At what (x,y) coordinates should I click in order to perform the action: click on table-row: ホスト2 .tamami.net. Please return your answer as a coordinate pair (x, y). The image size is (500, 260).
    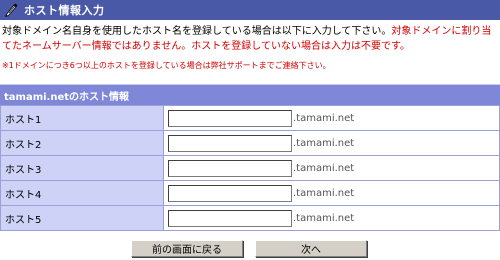
    Looking at the image, I should click on (250, 143).